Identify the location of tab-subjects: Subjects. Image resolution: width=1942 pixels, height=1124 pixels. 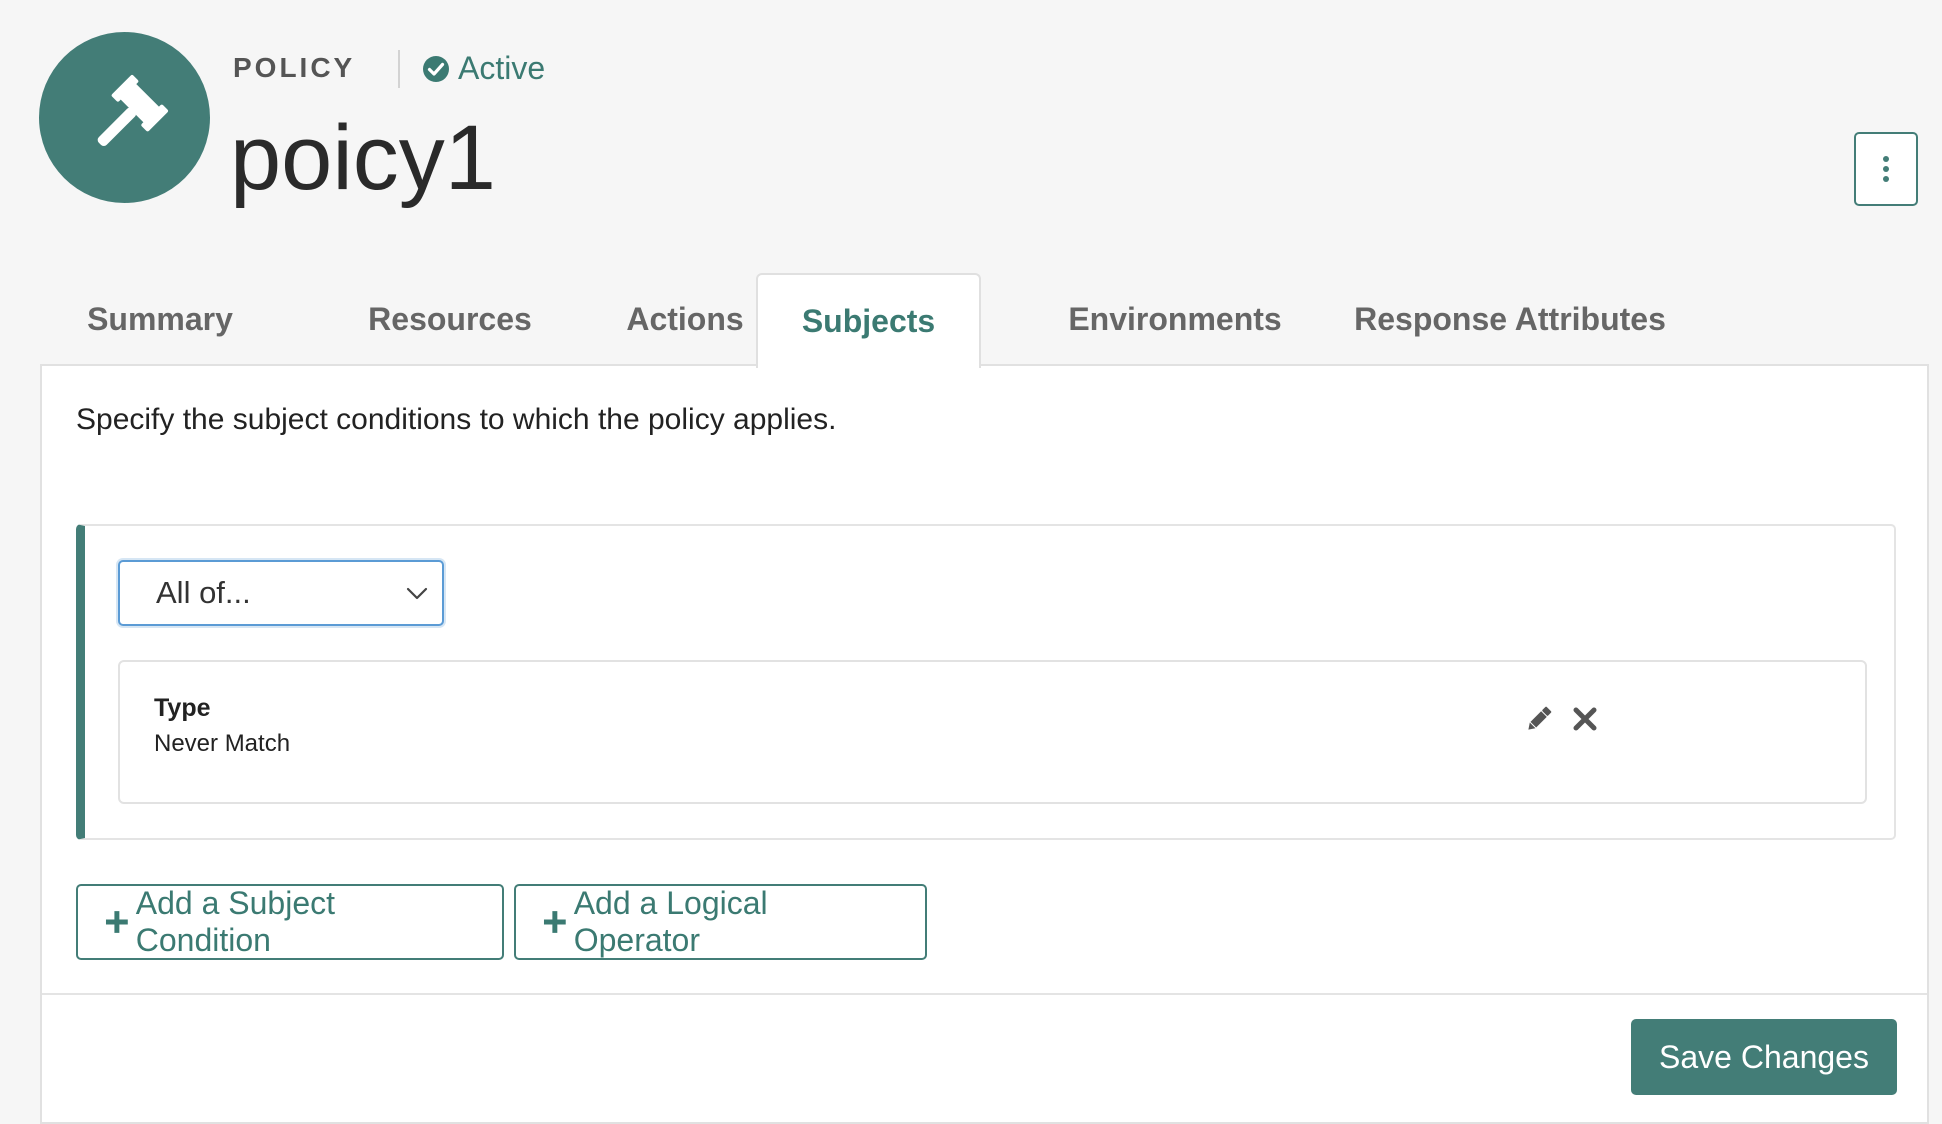
(868, 320).